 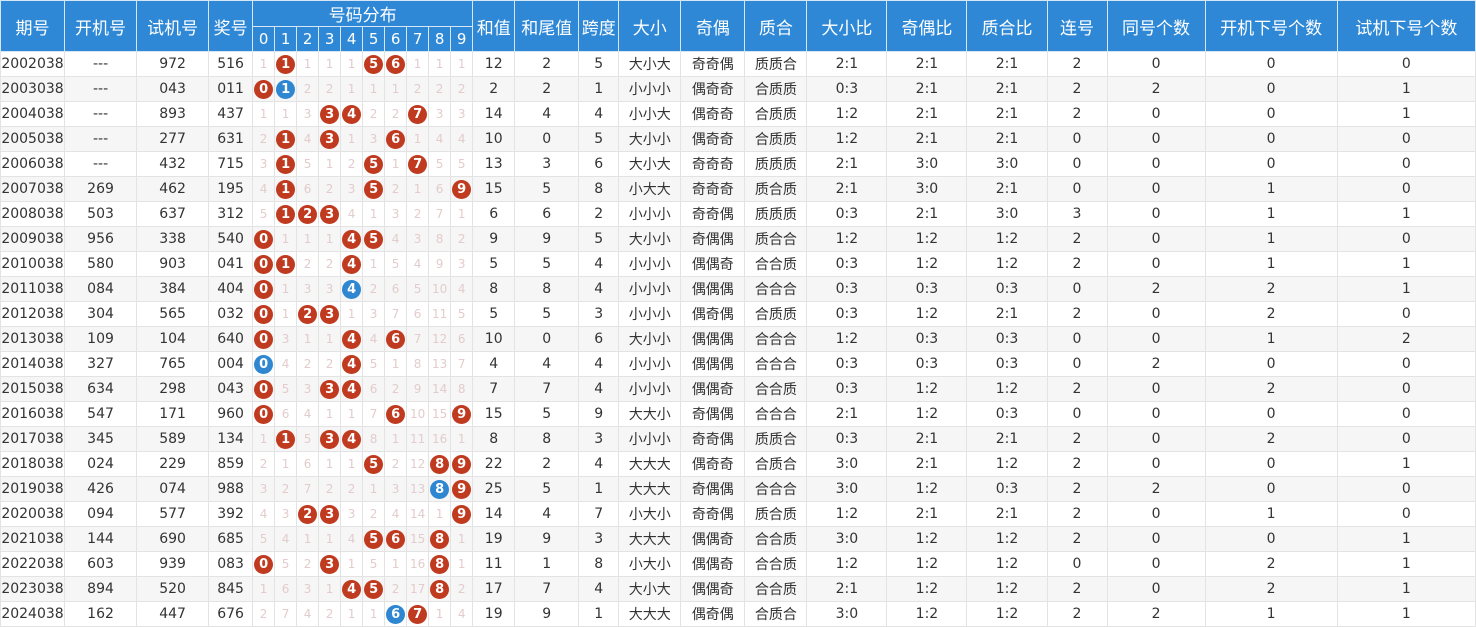 What do you see at coordinates (231, 489) in the screenshot?
I see `prize-no-cell: 988` at bounding box center [231, 489].